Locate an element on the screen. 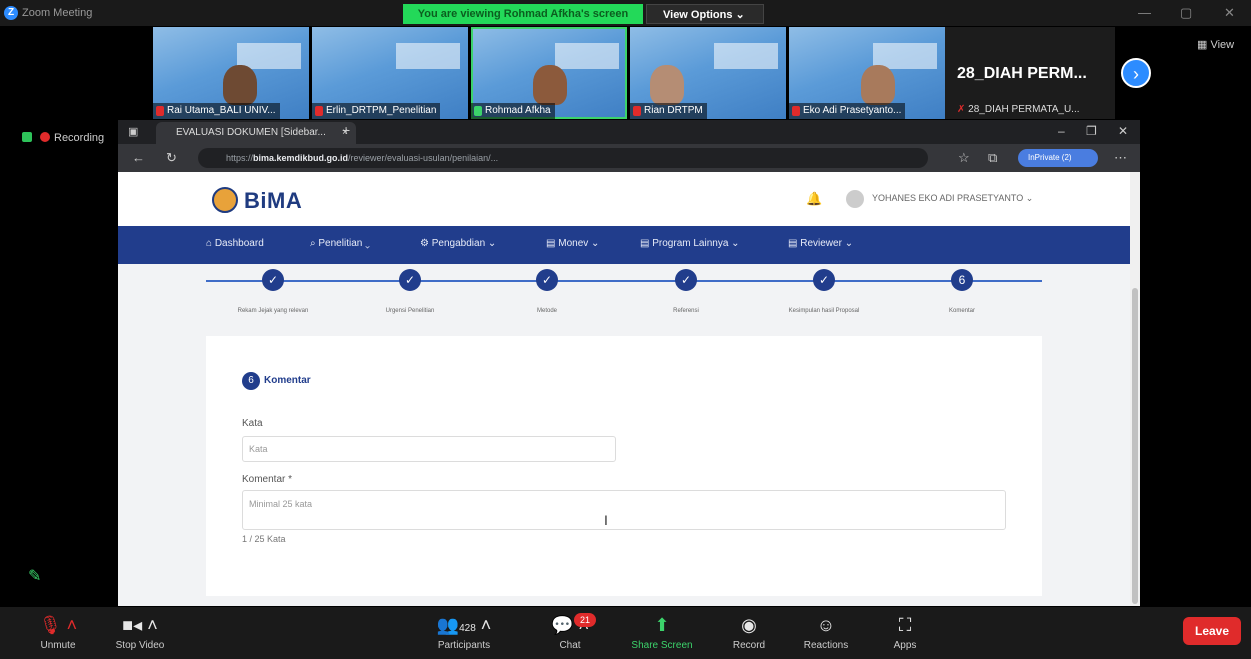 The image size is (1251, 659). menu-item-pengabdian: ⚙ Pengabdian ⌄ is located at coordinates (458, 243).